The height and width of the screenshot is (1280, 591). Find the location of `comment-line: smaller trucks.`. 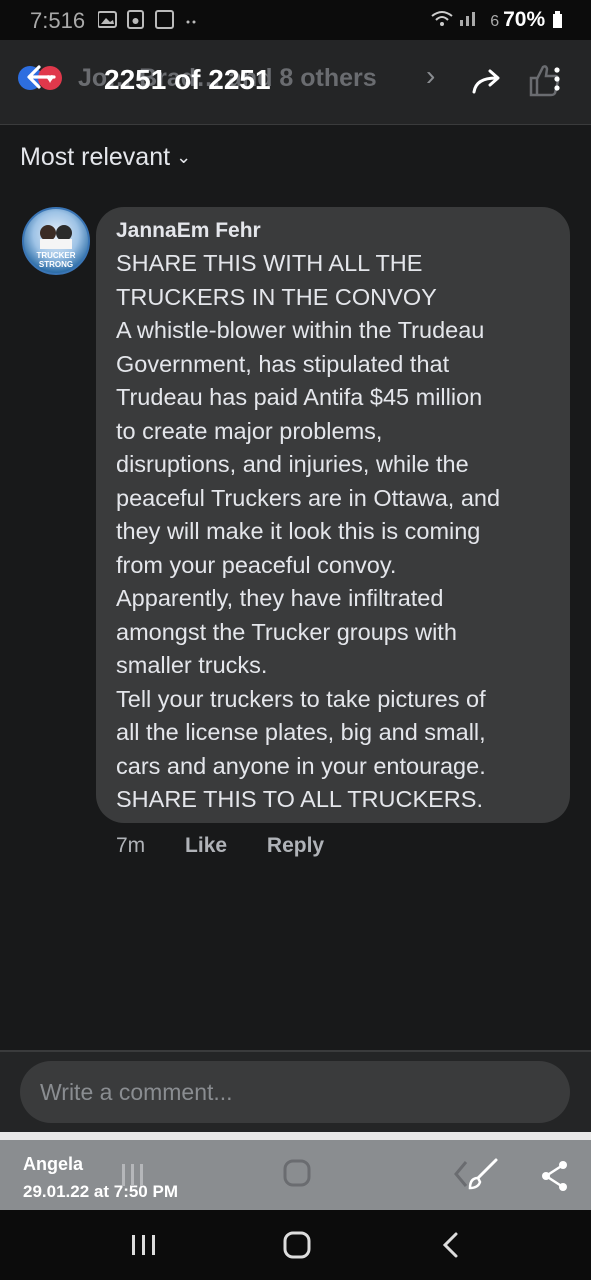

comment-line: smaller trucks. is located at coordinates (192, 665).